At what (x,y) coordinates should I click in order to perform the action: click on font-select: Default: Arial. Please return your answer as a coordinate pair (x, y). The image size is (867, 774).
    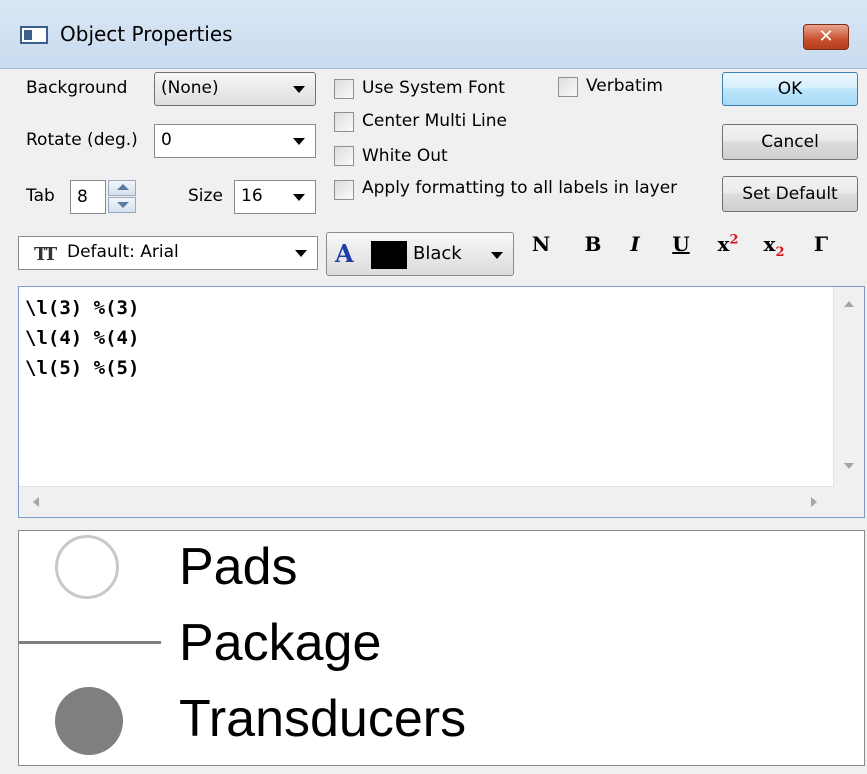
    Looking at the image, I should click on (168, 253).